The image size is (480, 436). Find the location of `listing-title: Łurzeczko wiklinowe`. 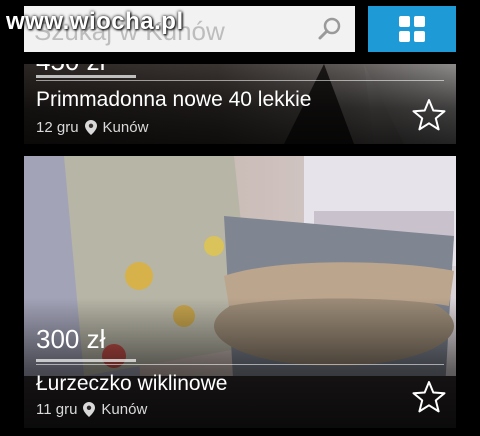

listing-title: Łurzeczko wiklinowe is located at coordinates (132, 383).